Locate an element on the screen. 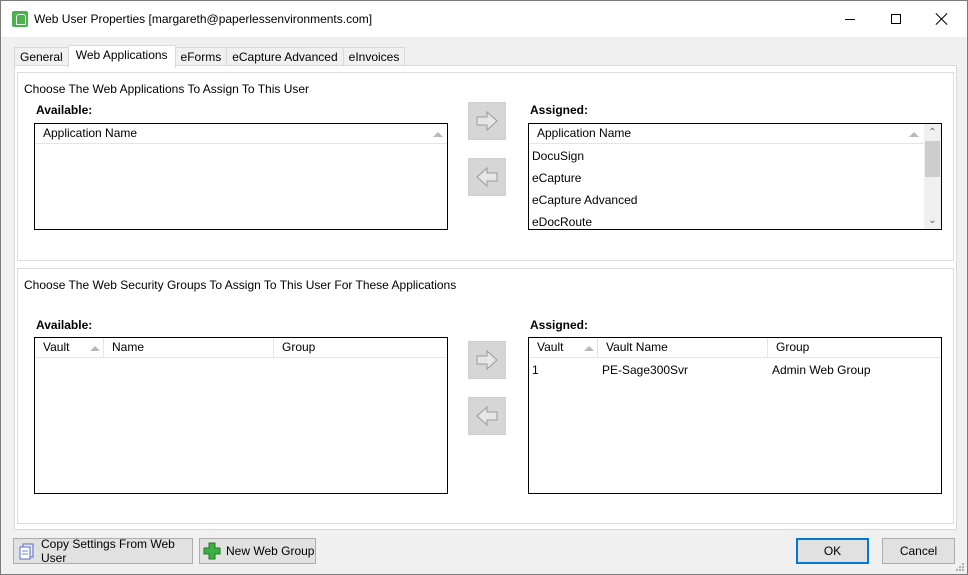 This screenshot has width=968, height=575. minimize-icon is located at coordinates (850, 19).